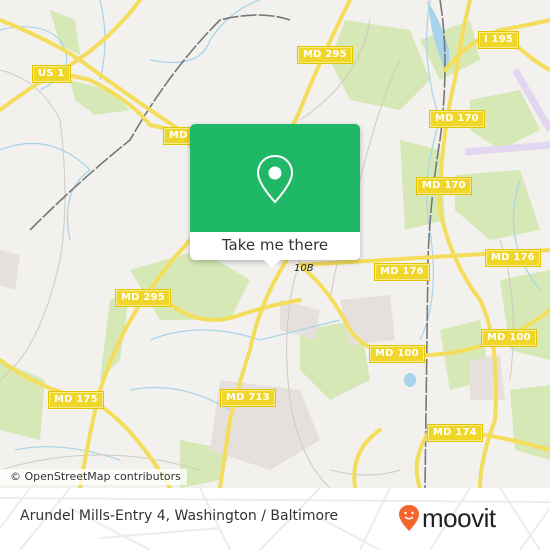 The height and width of the screenshot is (550, 550). What do you see at coordinates (51, 74) in the screenshot?
I see `road-shield-us-1: US 1` at bounding box center [51, 74].